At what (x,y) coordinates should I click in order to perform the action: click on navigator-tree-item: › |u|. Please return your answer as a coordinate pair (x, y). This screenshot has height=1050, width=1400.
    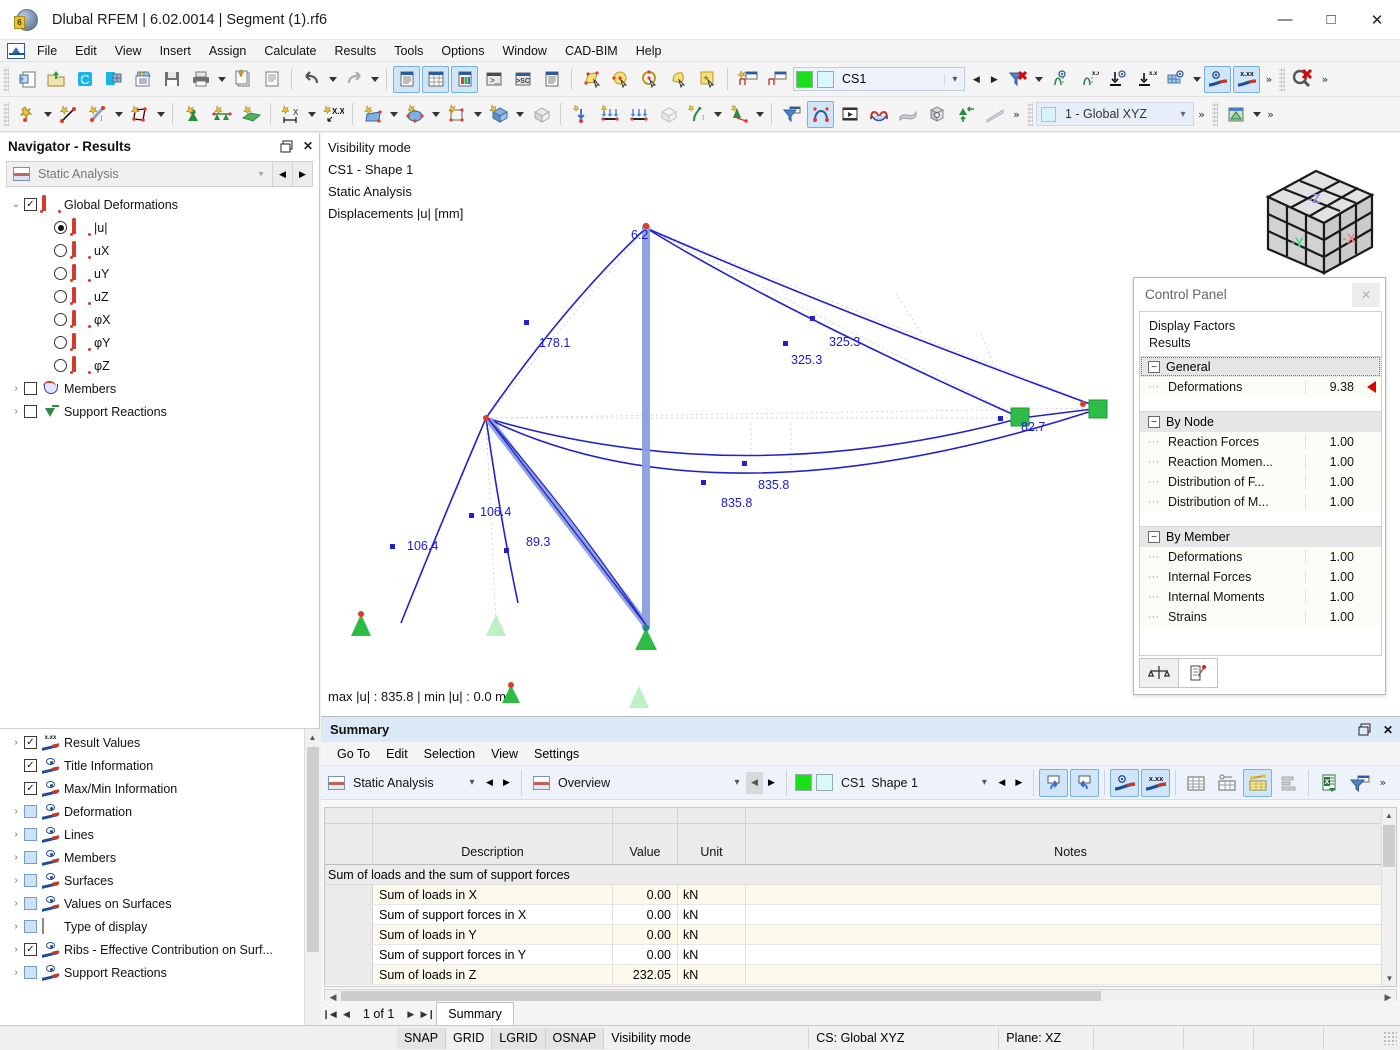
    Looking at the image, I should click on (159, 227).